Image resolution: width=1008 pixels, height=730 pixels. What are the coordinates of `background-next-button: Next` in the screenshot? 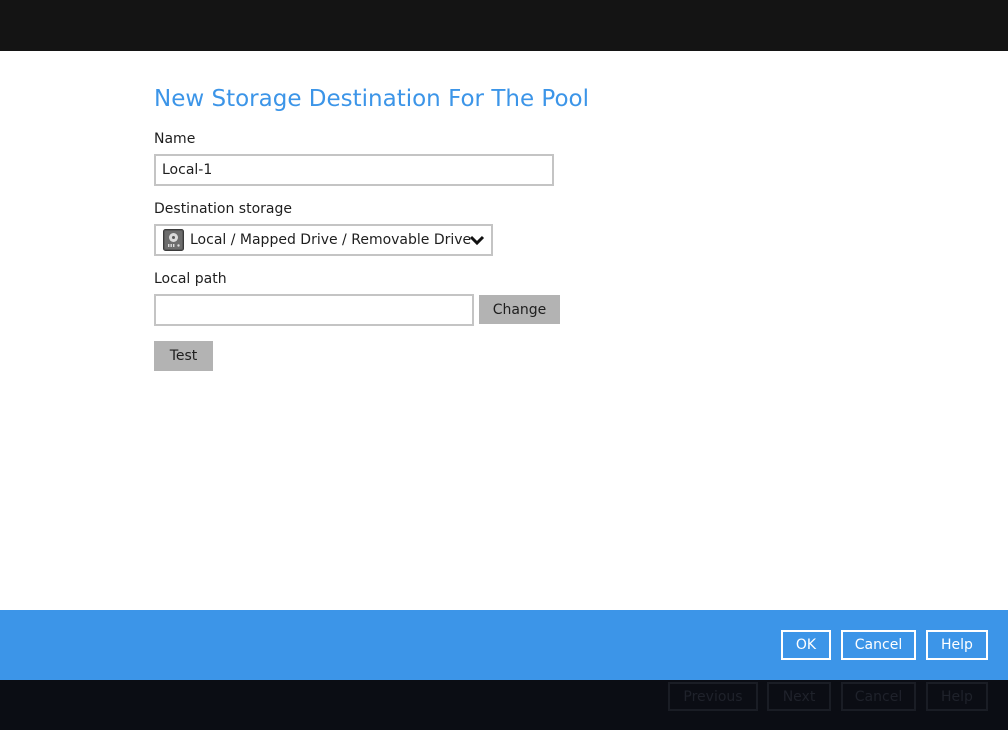 It's located at (799, 696).